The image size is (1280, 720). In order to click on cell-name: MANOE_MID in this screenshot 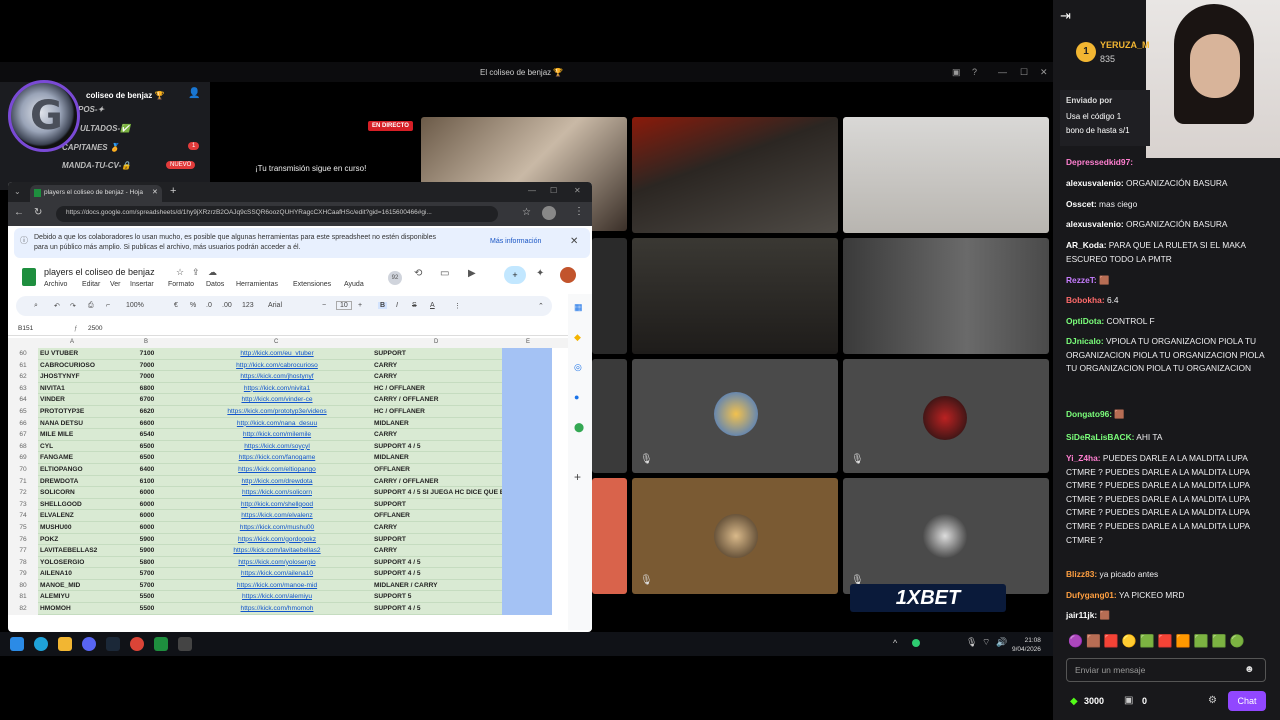, I will do `click(75, 585)`.